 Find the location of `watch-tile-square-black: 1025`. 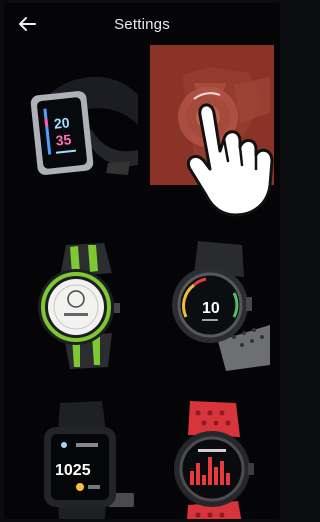

watch-tile-square-black: 1025 is located at coordinates (82, 458).